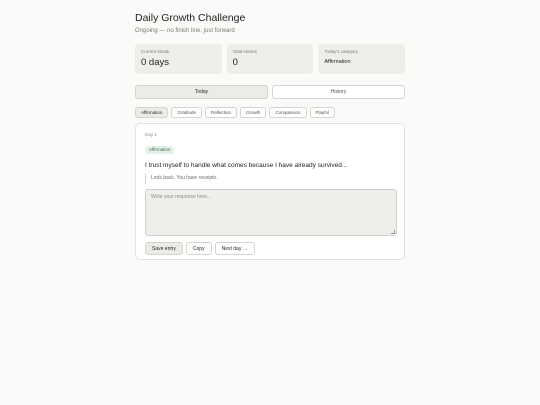  I want to click on prompt-hint: Look back. You have receipts., so click(270, 179).